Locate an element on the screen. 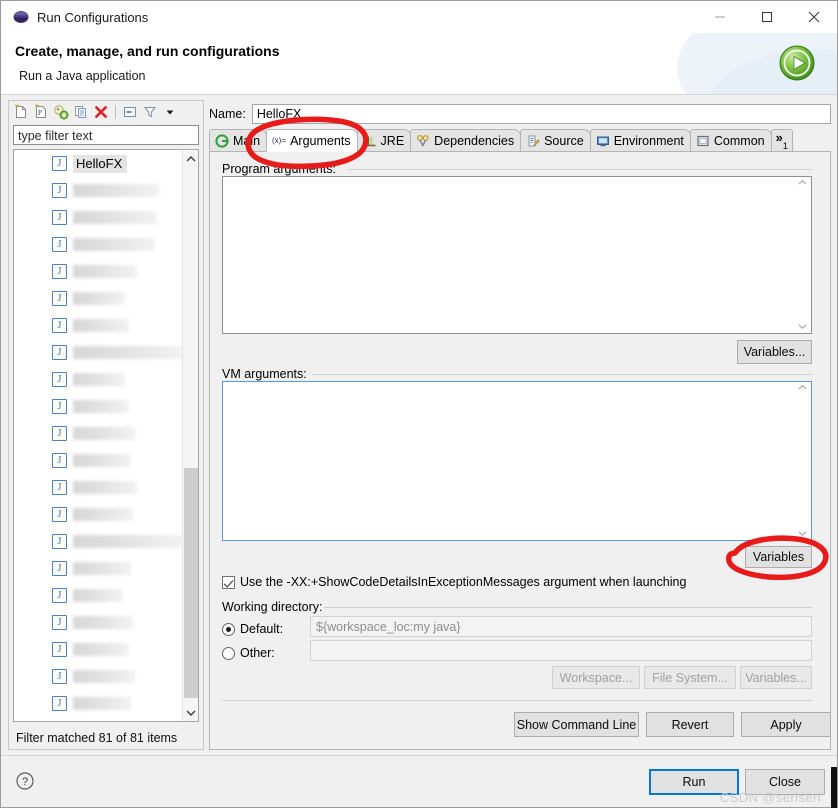  show-command-line-button: Show Command Line is located at coordinates (576, 724).